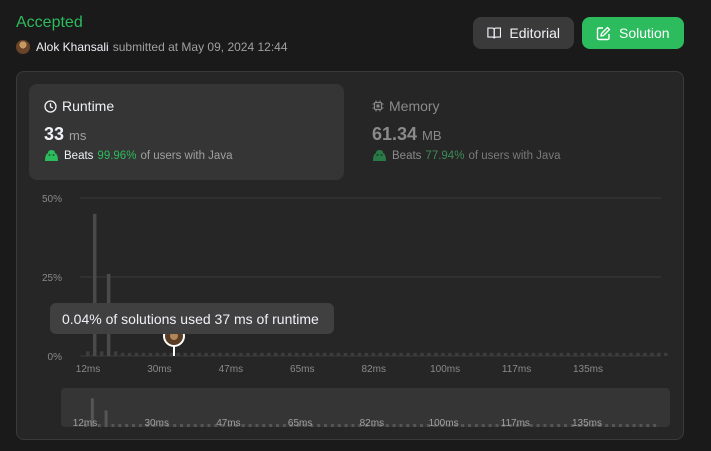 The height and width of the screenshot is (451, 711). Describe the element at coordinates (52, 278) in the screenshot. I see `y-tick-label: 25%` at that location.